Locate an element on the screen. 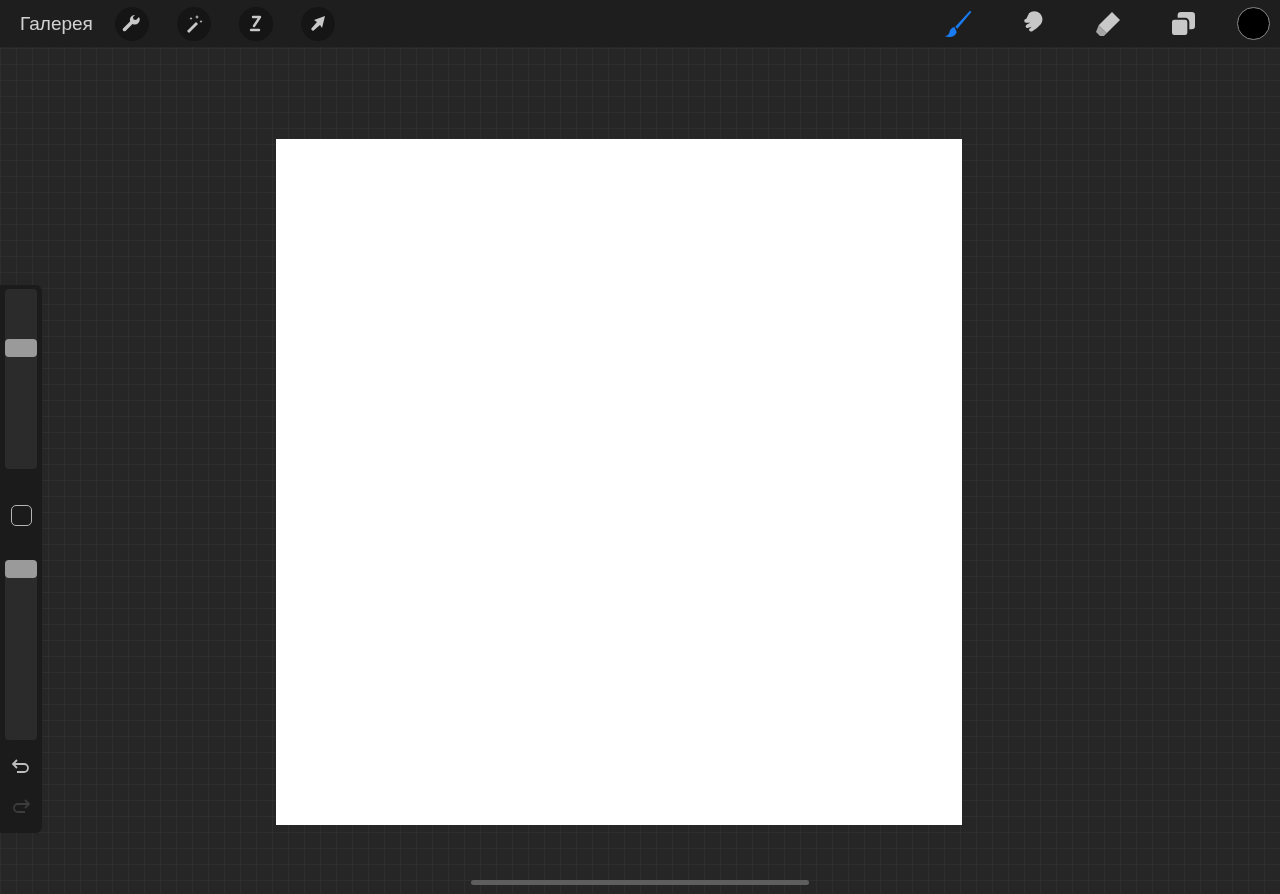 This screenshot has height=894, width=1280. modify-button is located at coordinates (21, 515).